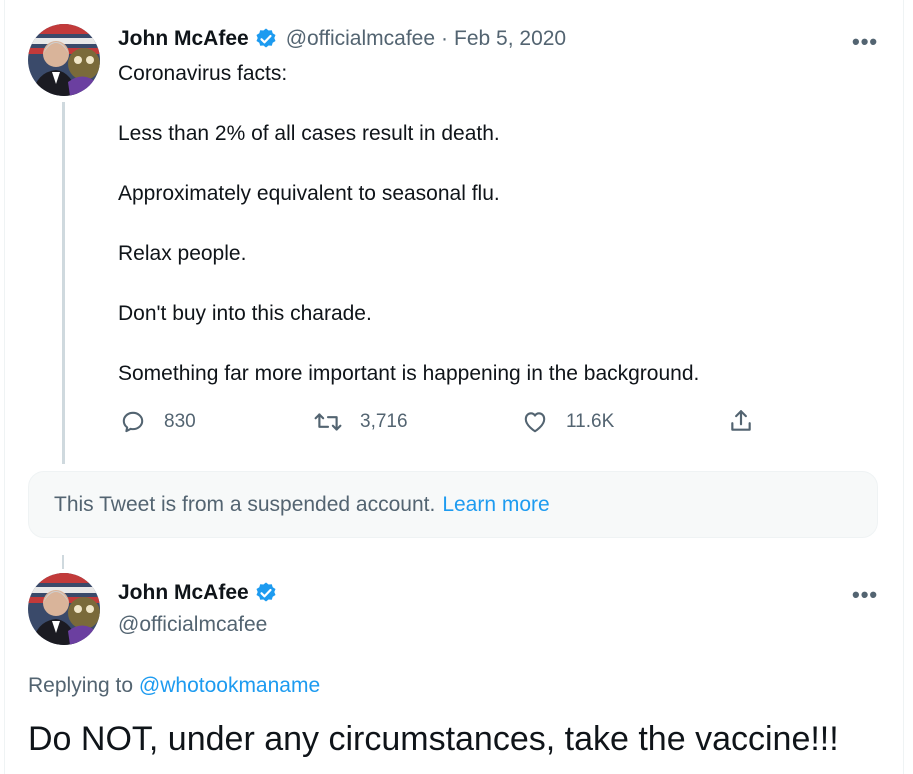  Describe the element at coordinates (182, 253) in the screenshot. I see `tweet-text-line: Relax people.` at that location.